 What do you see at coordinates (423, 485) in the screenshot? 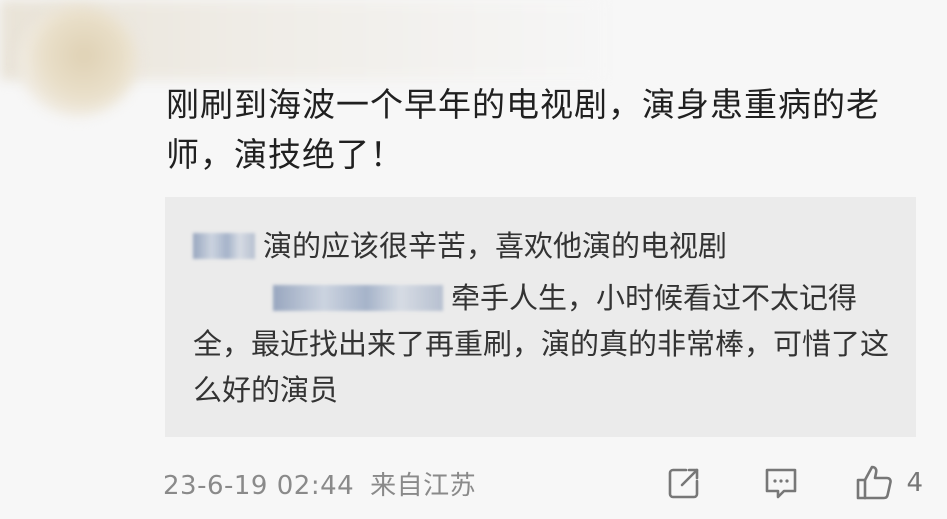
I see `location: 来自江苏` at bounding box center [423, 485].